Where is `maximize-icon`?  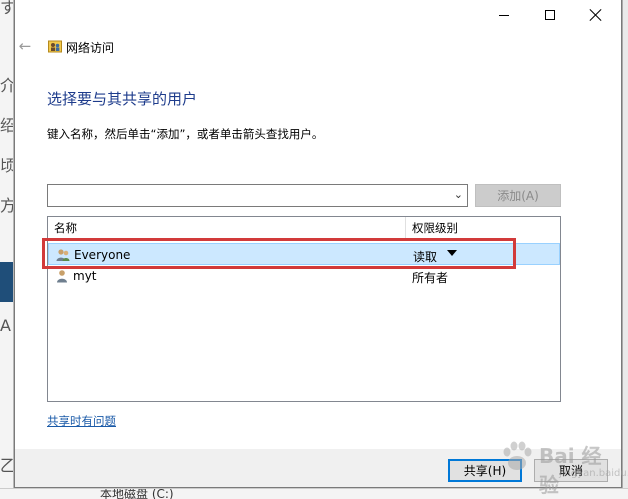
maximize-icon is located at coordinates (550, 15).